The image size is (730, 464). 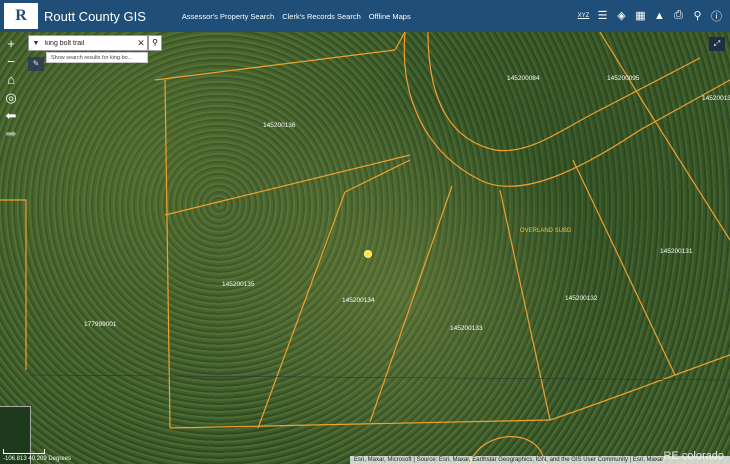 I want to click on county-logo: R, so click(x=21, y=16).